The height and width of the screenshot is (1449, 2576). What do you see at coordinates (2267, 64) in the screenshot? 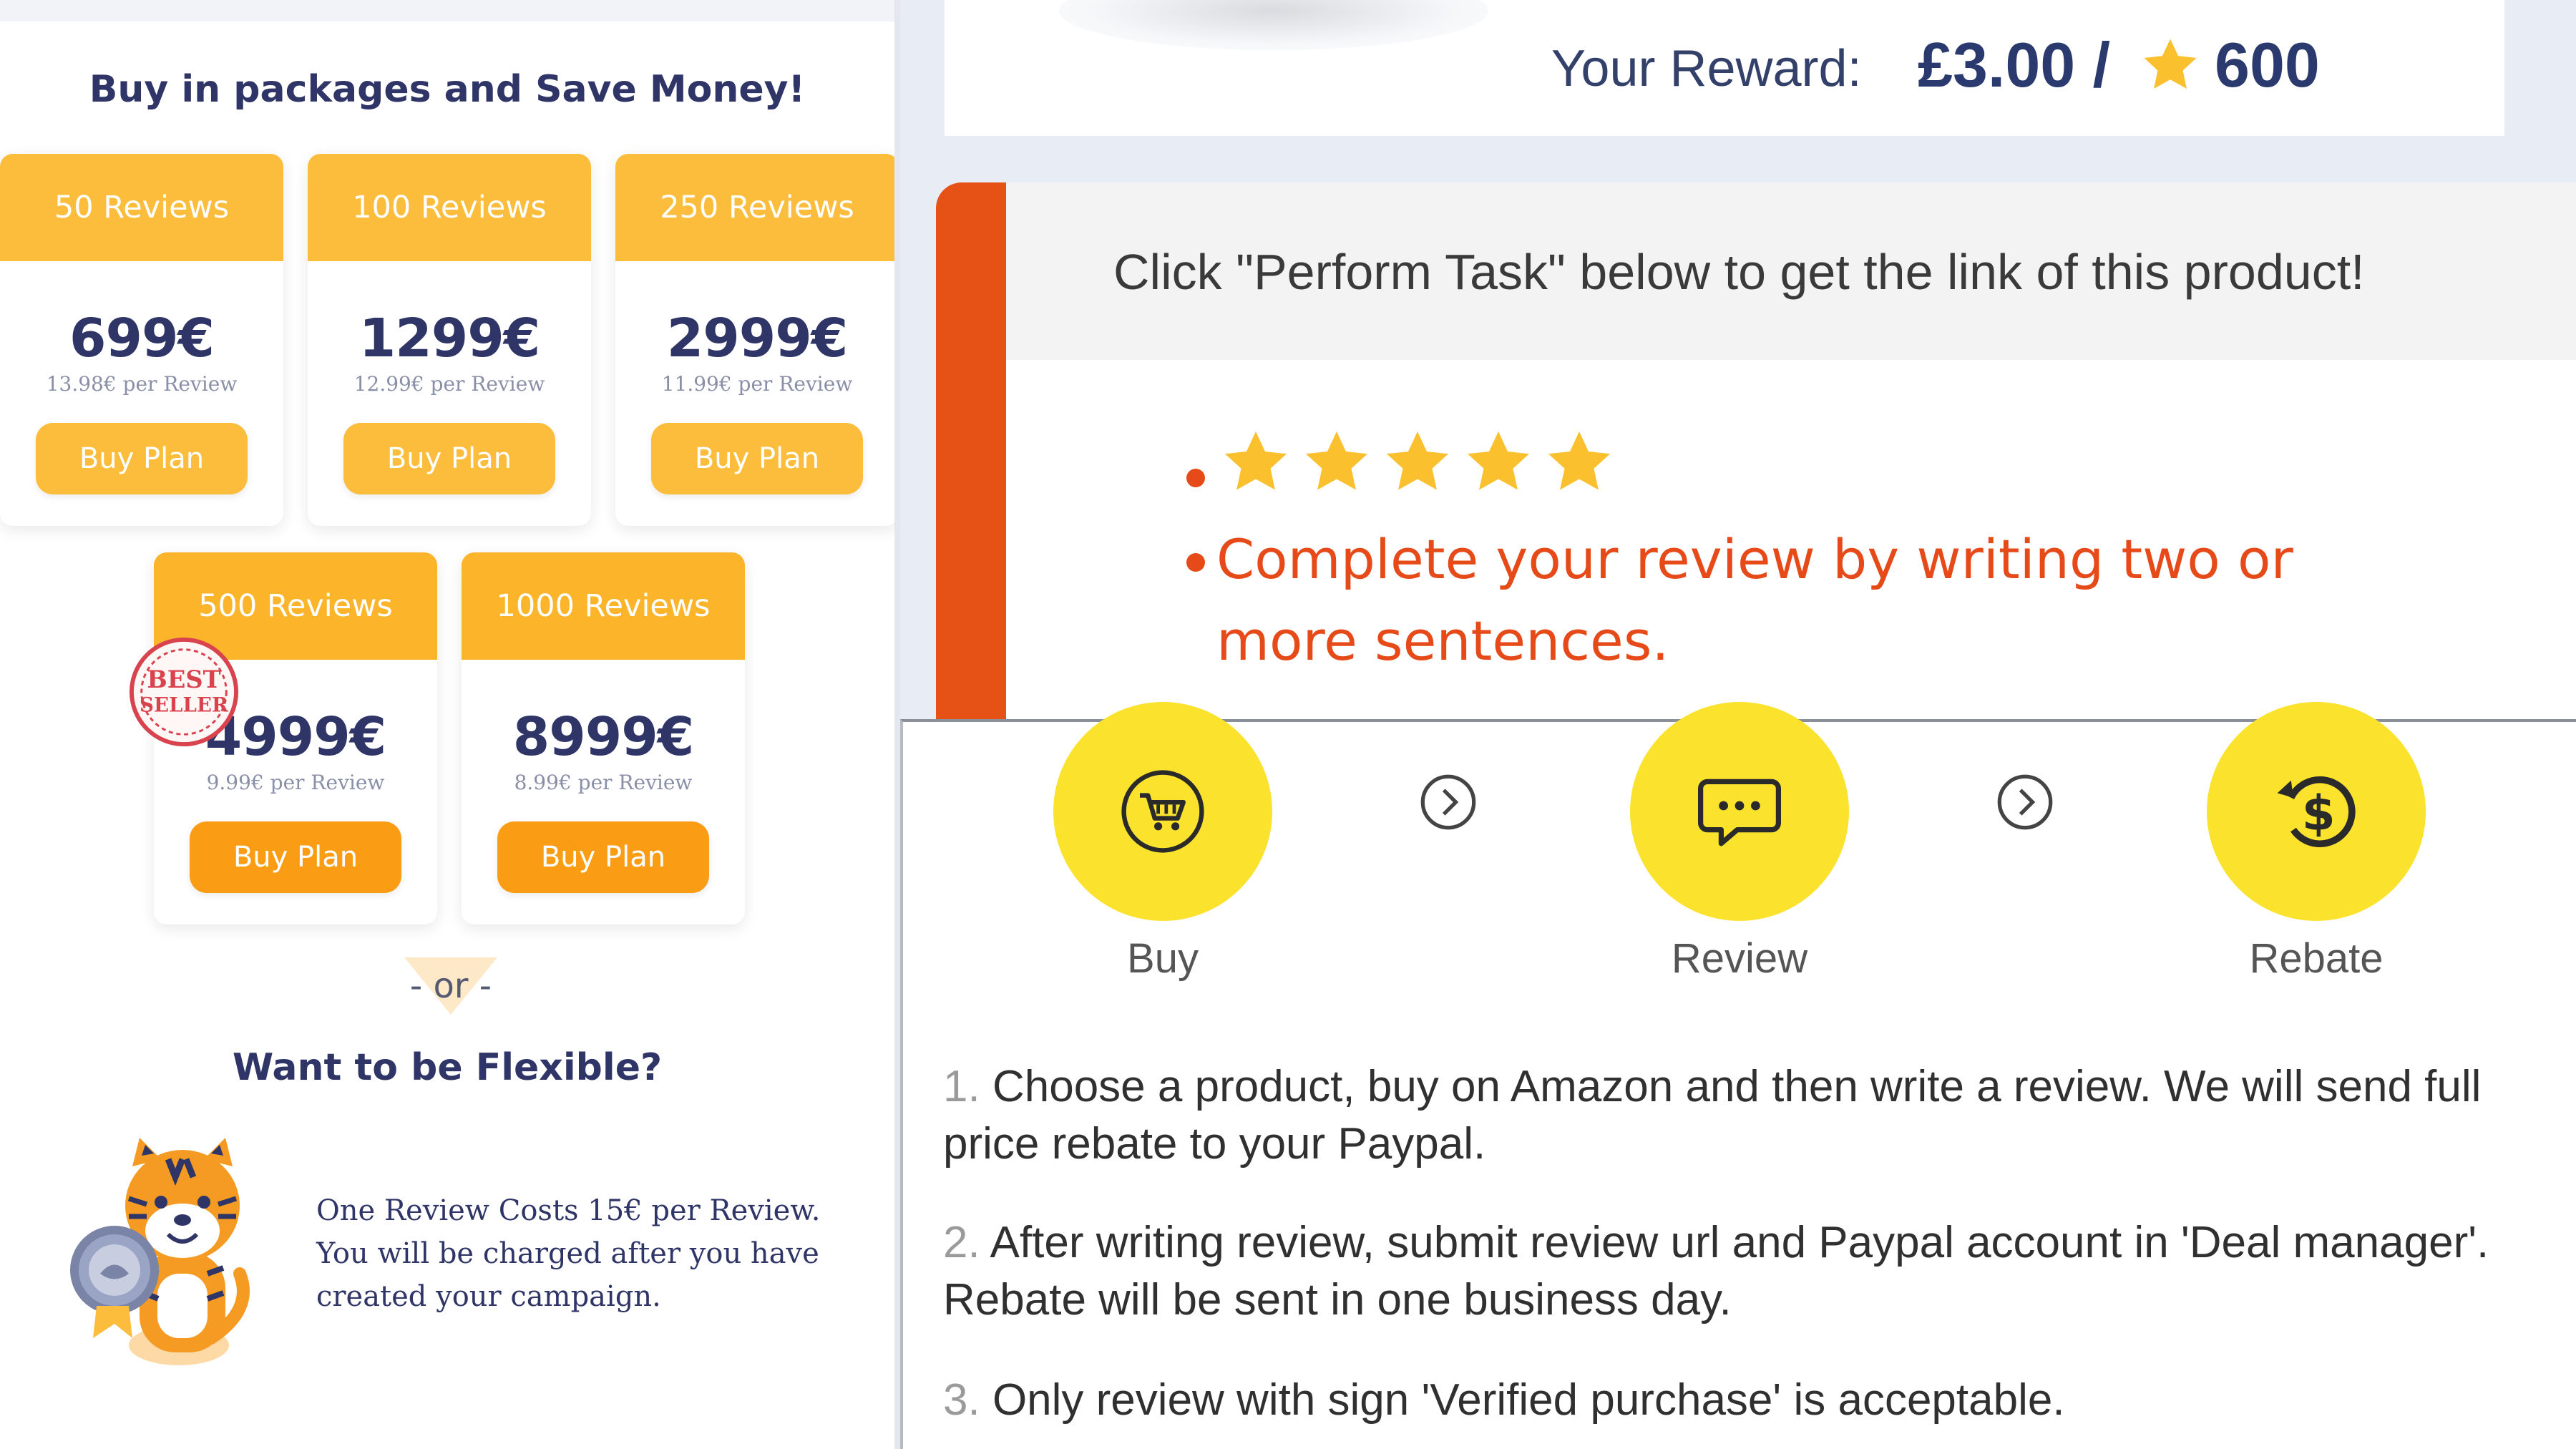
I see `reward-points: 600` at bounding box center [2267, 64].